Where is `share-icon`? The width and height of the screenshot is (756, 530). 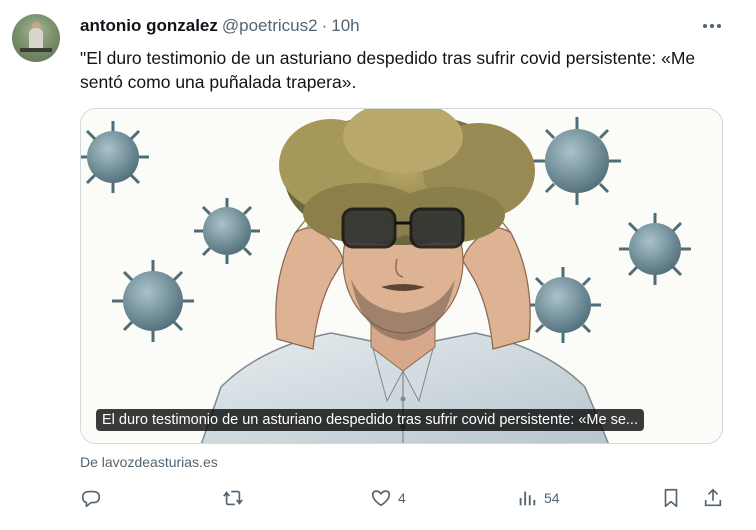
share-icon is located at coordinates (713, 497).